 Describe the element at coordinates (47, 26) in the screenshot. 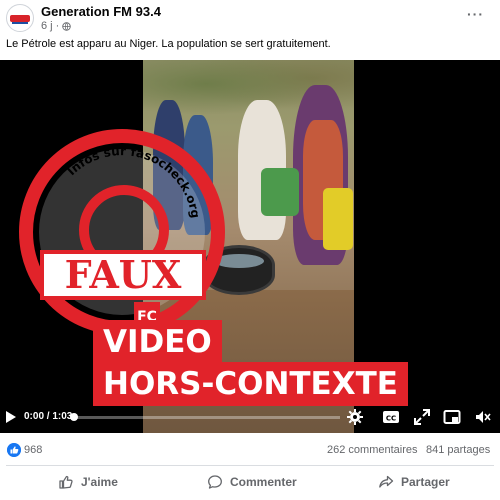

I see `post-time: 6 j` at that location.